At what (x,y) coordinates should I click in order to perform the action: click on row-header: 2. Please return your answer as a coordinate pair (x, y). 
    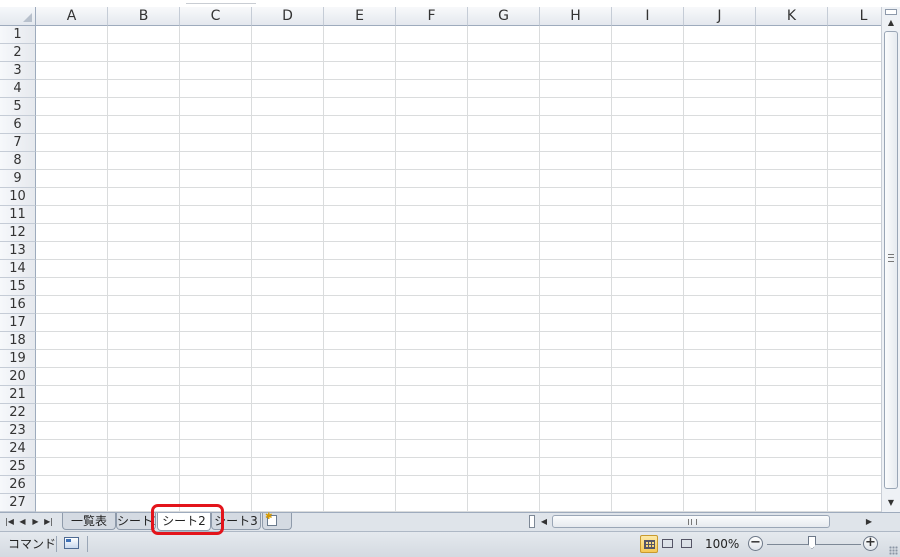
    Looking at the image, I should click on (18, 53).